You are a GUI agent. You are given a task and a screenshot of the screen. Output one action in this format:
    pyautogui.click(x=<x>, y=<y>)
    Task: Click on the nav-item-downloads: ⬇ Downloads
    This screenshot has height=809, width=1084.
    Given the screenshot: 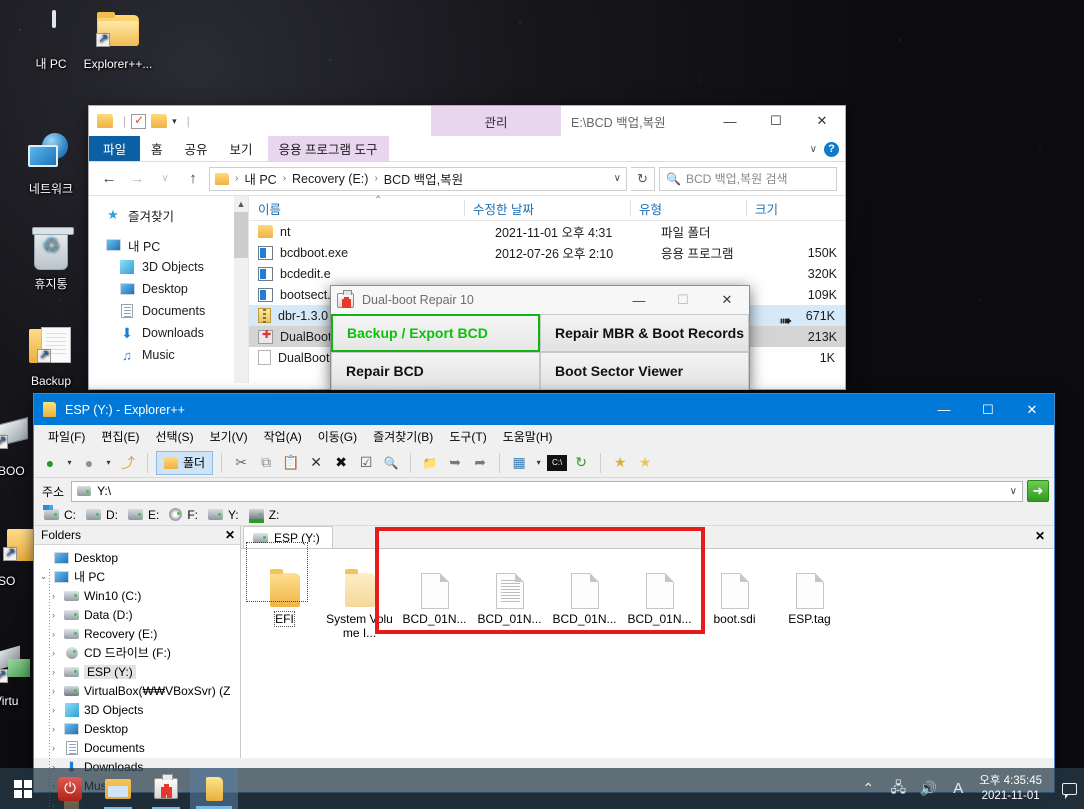 What is the action you would take?
    pyautogui.click(x=168, y=333)
    